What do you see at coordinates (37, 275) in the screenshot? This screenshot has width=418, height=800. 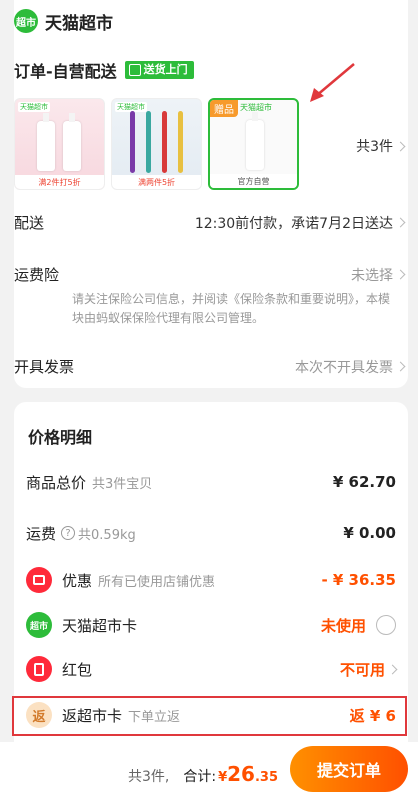 I see `insurance-label: 运费险` at bounding box center [37, 275].